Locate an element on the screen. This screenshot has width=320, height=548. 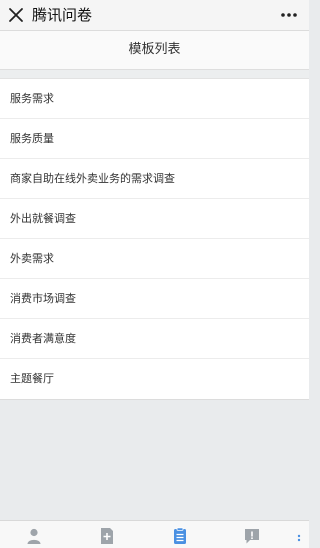
notice-icon is located at coordinates (252, 536).